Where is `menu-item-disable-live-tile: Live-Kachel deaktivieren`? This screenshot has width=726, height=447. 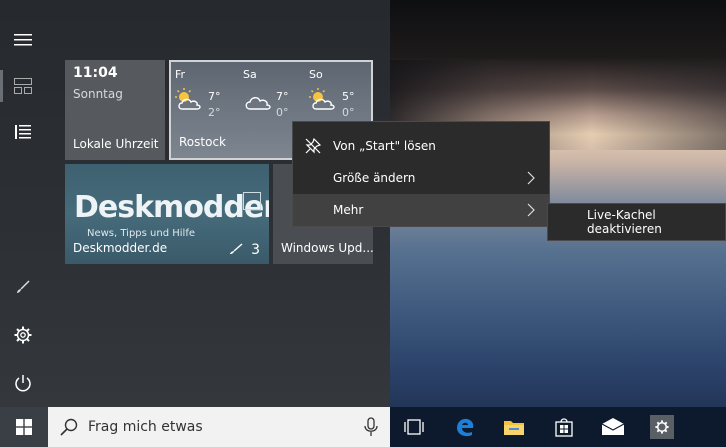
menu-item-disable-live-tile: Live-Kachel deaktivieren is located at coordinates (656, 222).